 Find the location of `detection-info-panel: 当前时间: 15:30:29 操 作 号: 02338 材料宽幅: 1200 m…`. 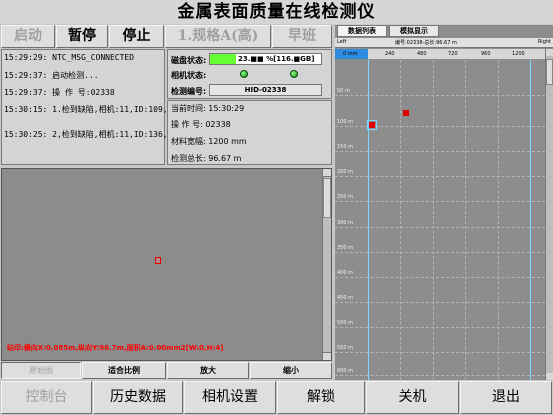

detection-info-panel: 当前时间: 15:30:29 操 作 号: 02338 材料宽幅: 1200 m… is located at coordinates (249, 132).